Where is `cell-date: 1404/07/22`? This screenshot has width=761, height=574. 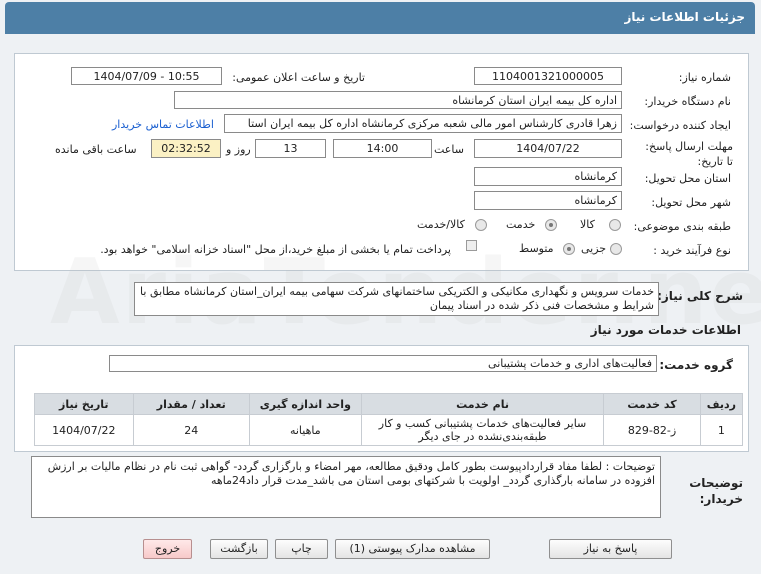
cell-date: 1404/07/22 is located at coordinates (84, 430).